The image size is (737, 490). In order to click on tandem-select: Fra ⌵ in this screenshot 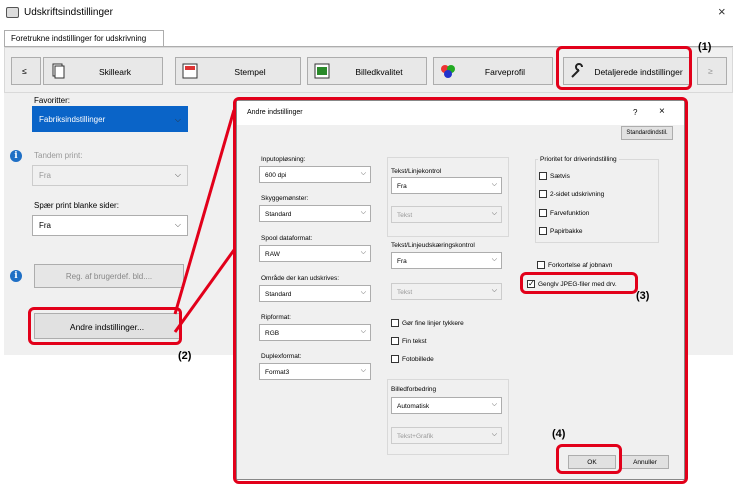, I will do `click(110, 175)`.